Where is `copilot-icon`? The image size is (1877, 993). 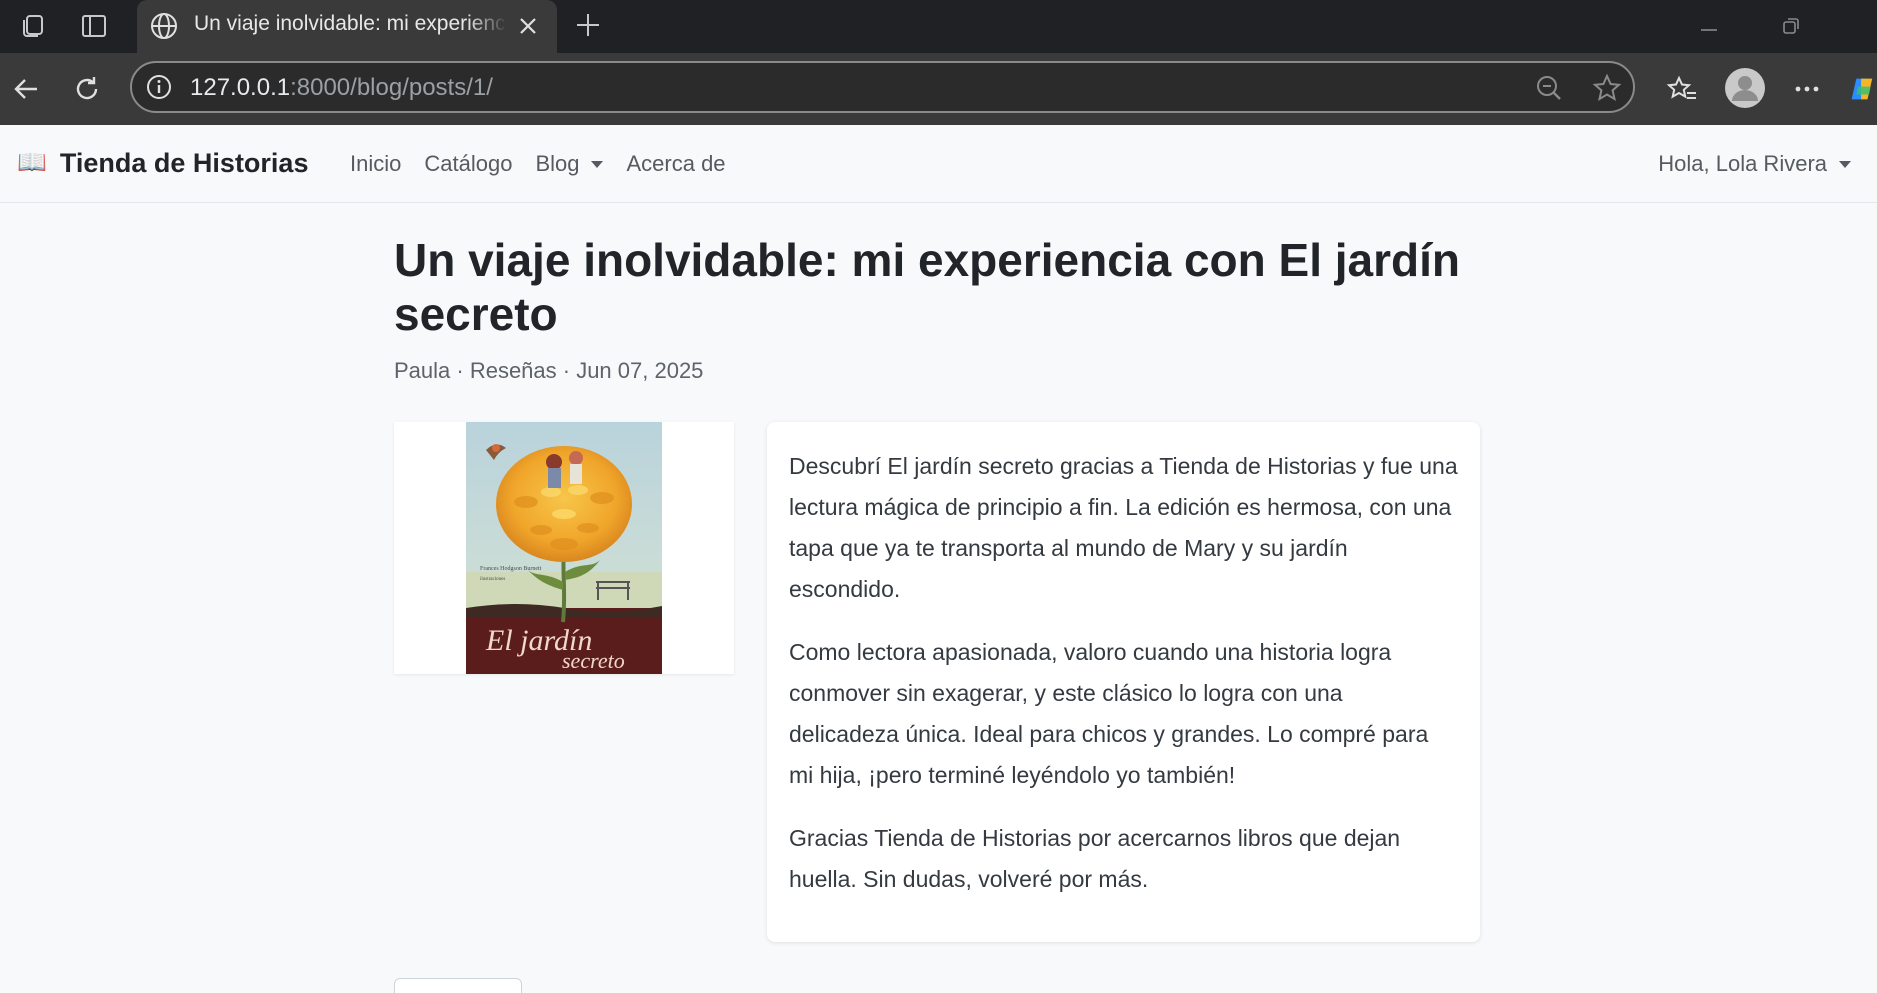 copilot-icon is located at coordinates (1863, 89).